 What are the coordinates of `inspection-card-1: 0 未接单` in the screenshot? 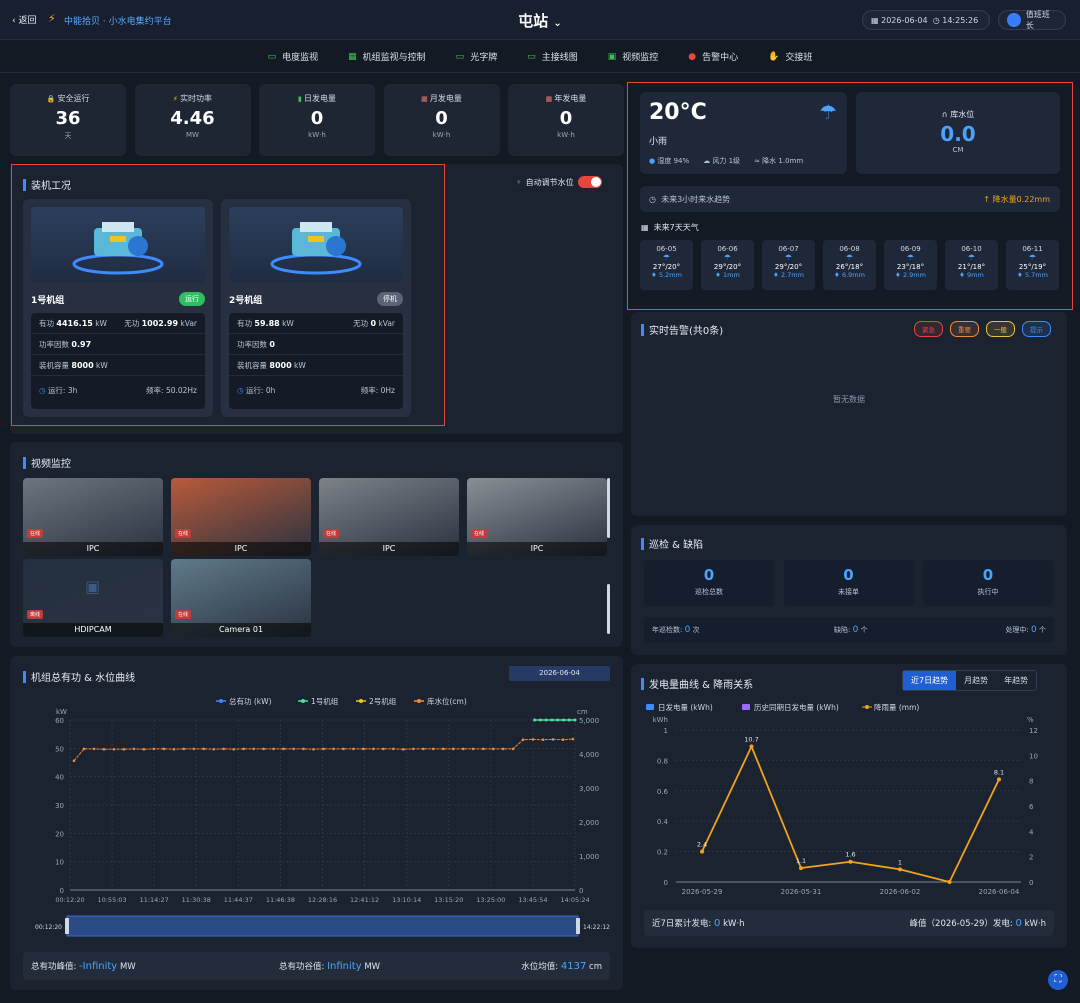 It's located at (848, 583).